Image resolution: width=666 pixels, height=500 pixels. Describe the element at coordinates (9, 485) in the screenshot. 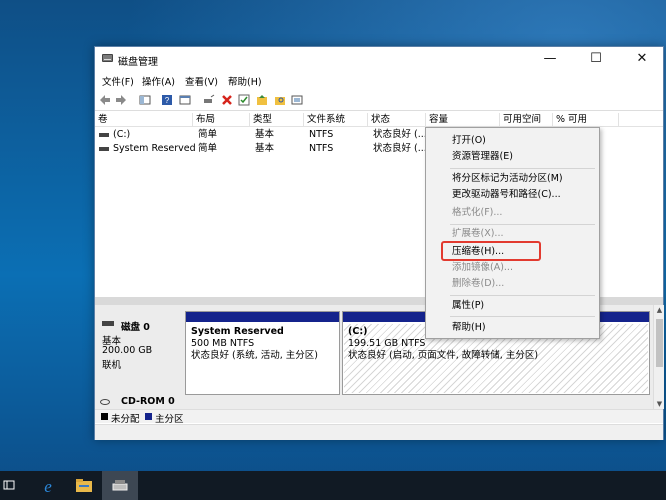

I see `task-view-icon` at that location.